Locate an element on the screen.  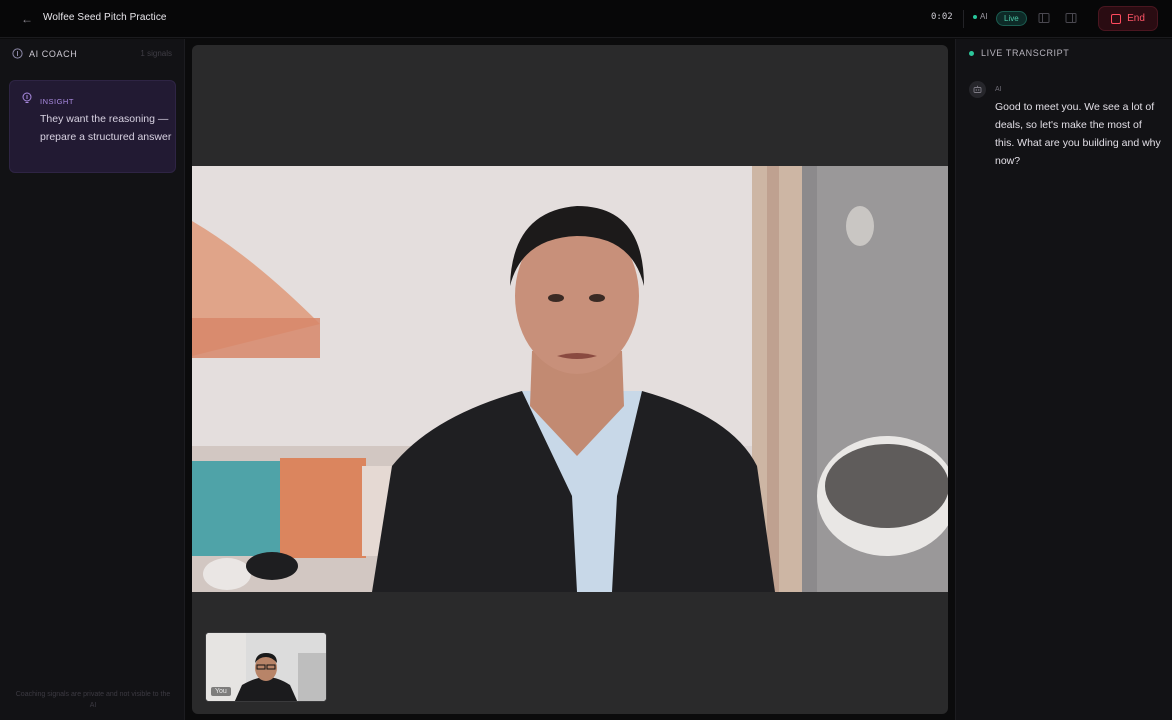
ai-status-dot-icon is located at coordinates (975, 16).